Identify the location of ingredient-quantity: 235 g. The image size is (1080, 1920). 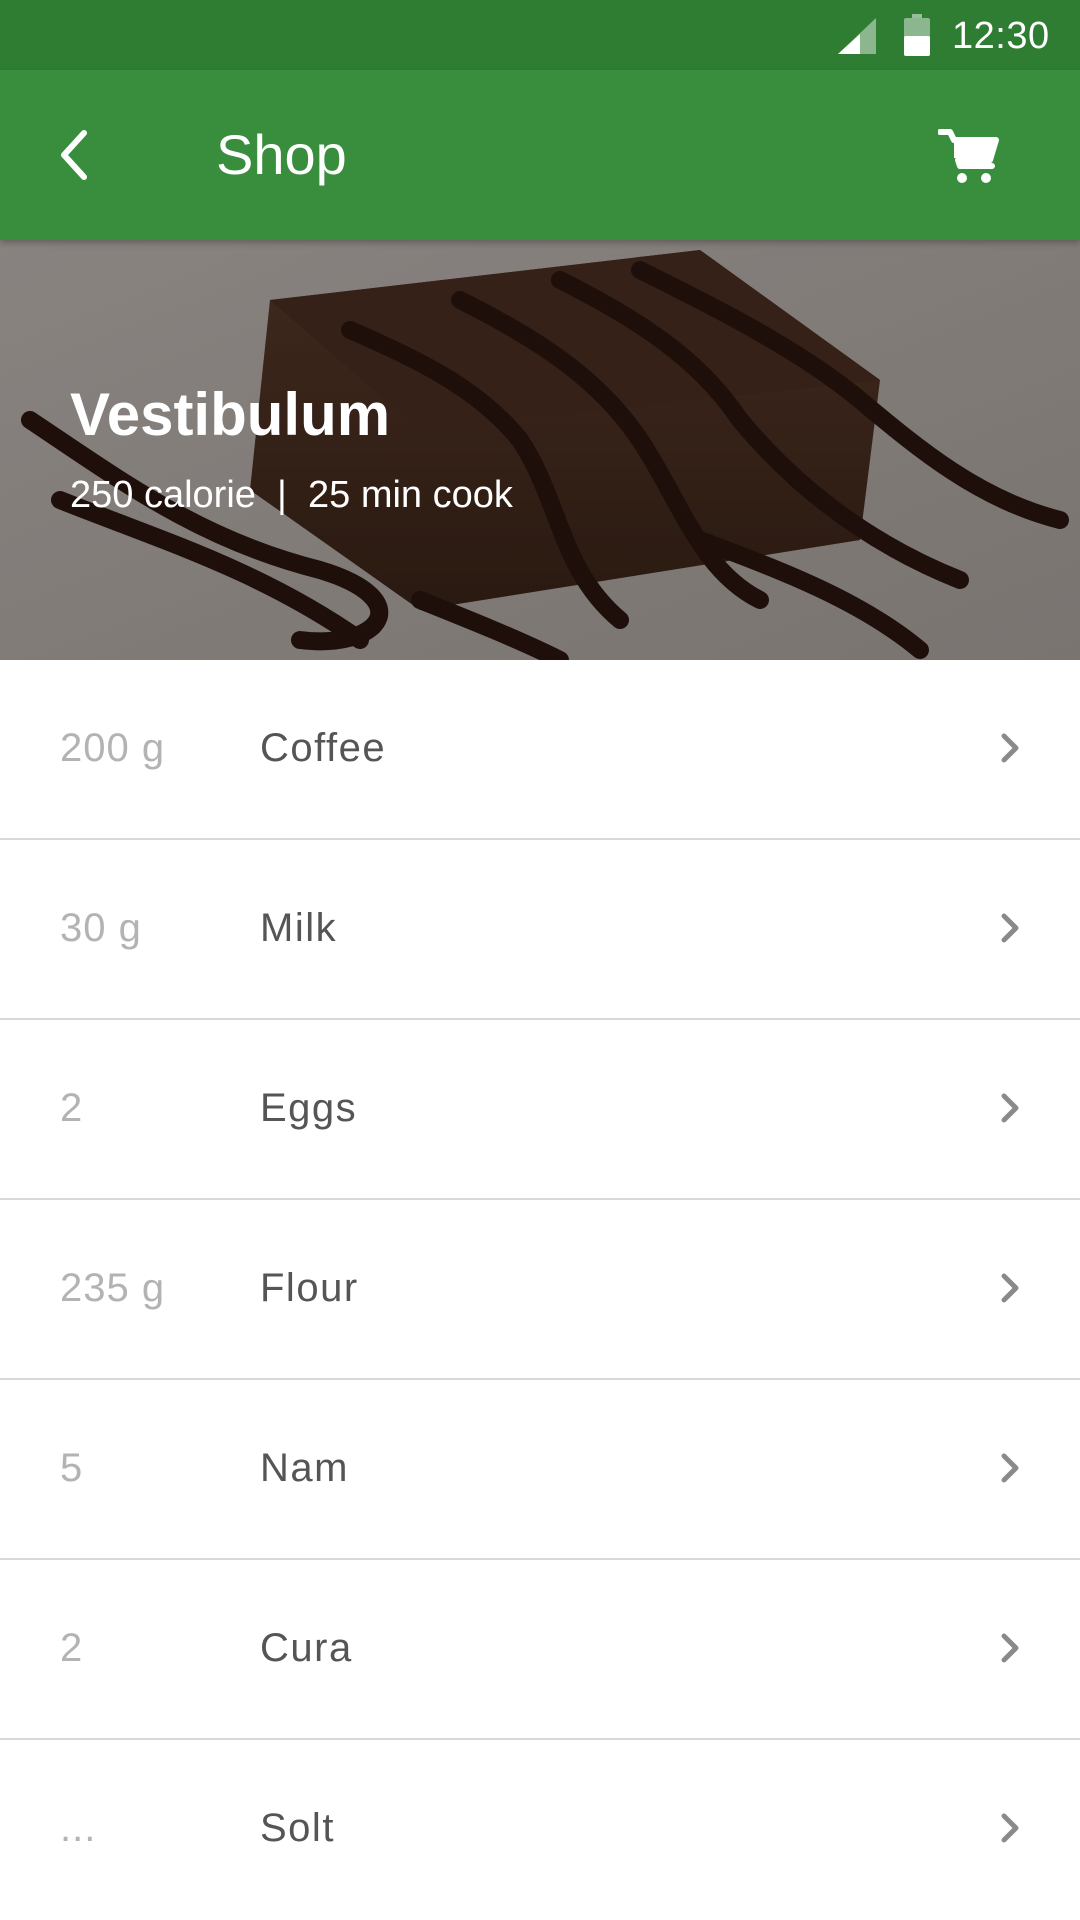
(113, 1288).